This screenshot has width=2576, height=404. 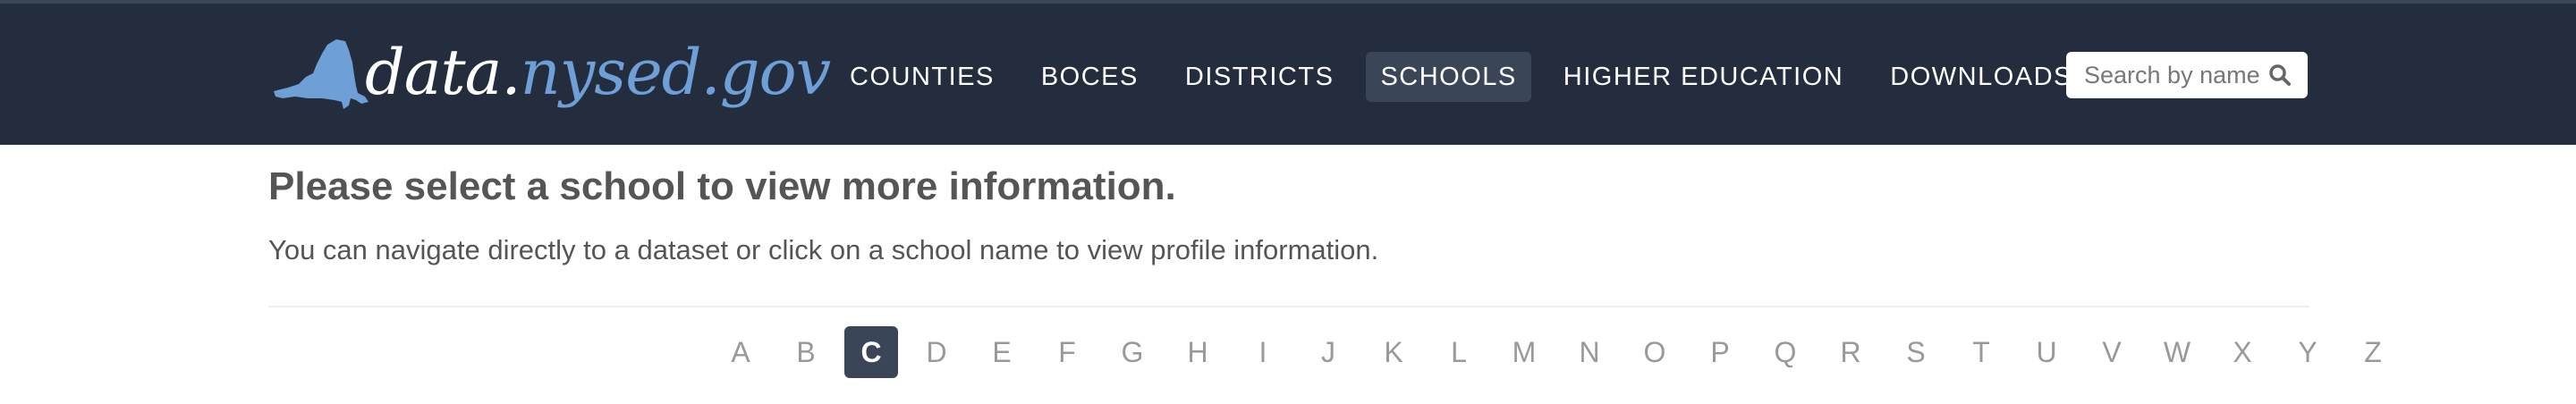 I want to click on letter-z: Z, so click(x=2373, y=352).